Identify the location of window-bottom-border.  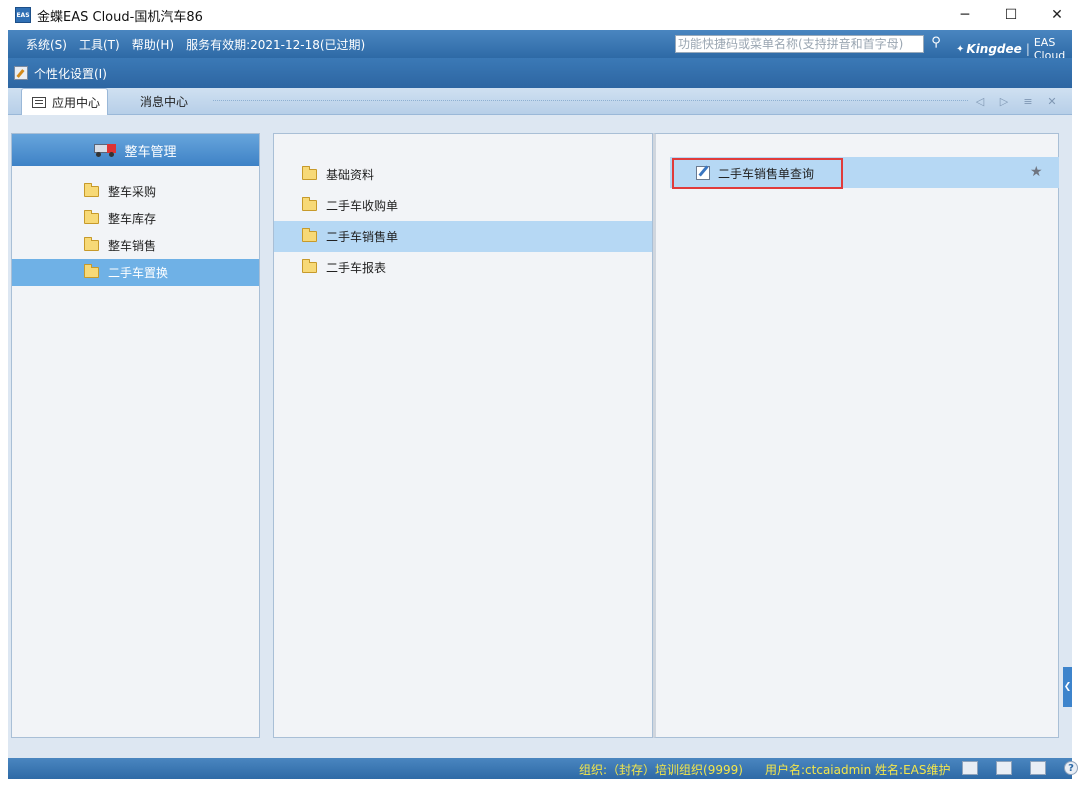
(540, 782).